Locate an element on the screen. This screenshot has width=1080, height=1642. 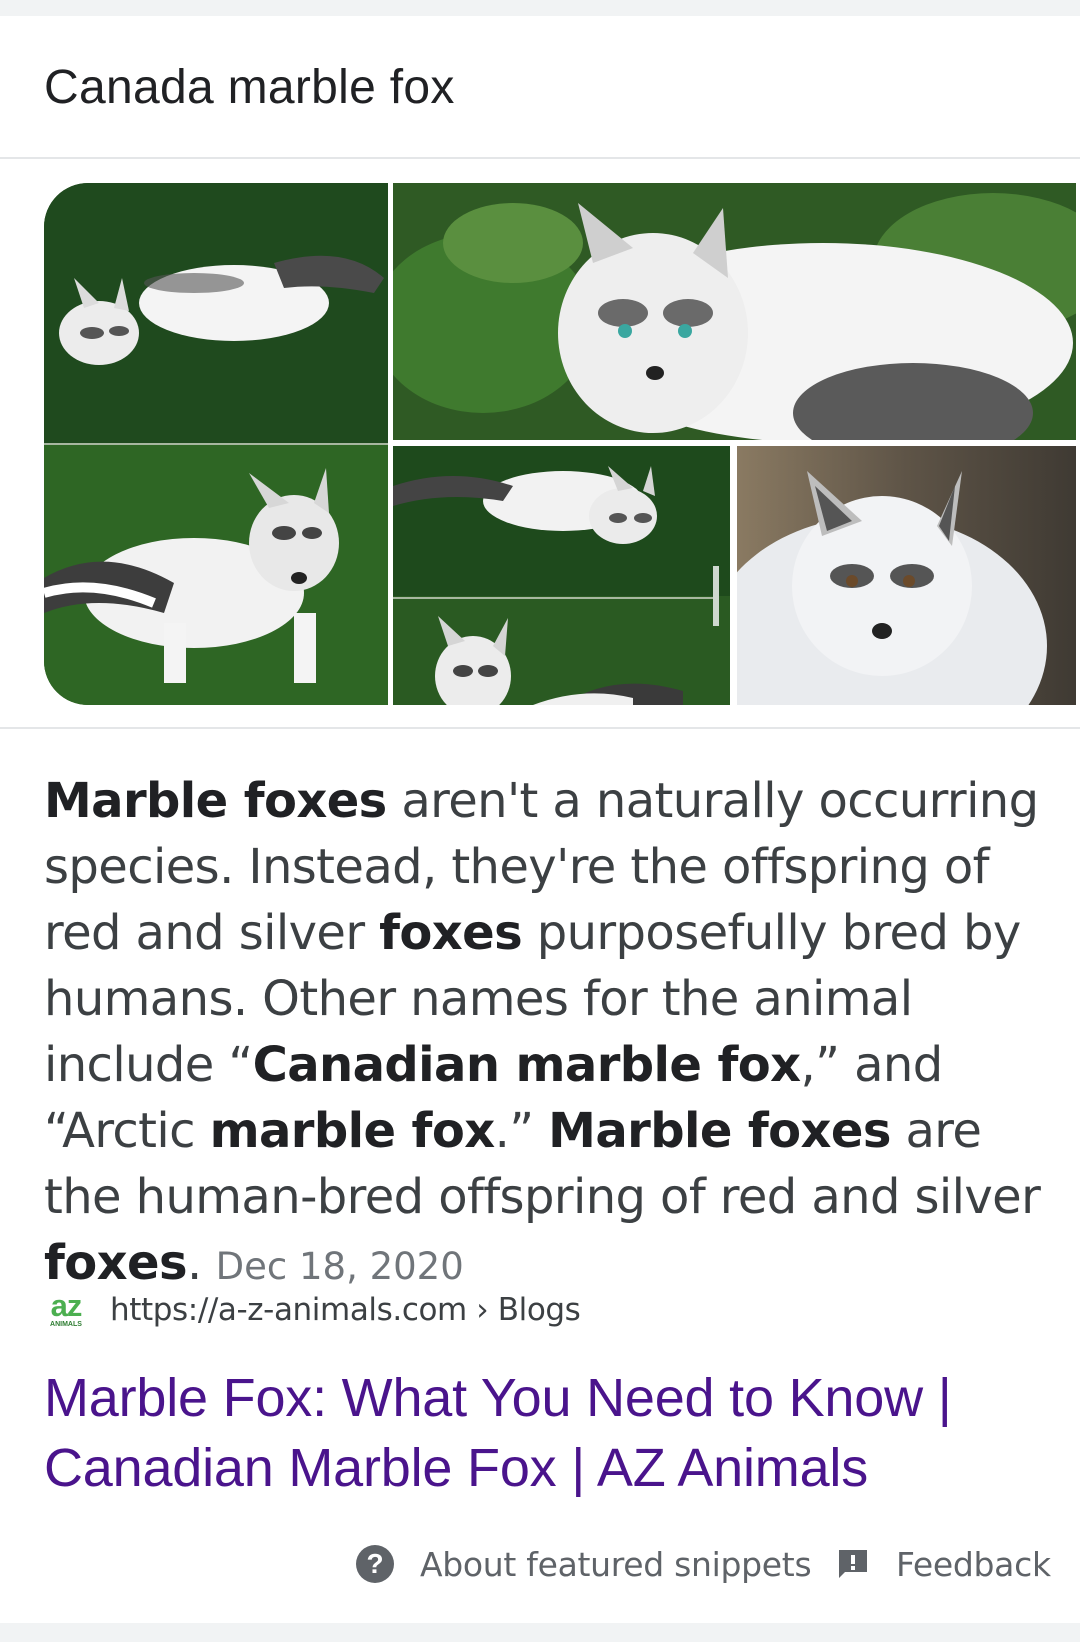
images-divider is located at coordinates (540, 728).